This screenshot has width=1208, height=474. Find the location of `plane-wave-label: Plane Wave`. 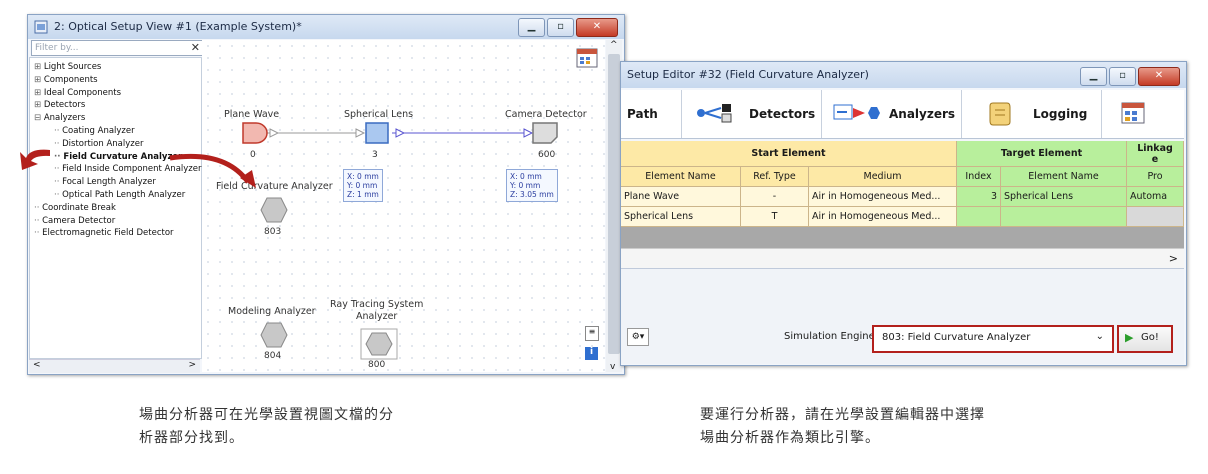

plane-wave-label: Plane Wave is located at coordinates (252, 114).